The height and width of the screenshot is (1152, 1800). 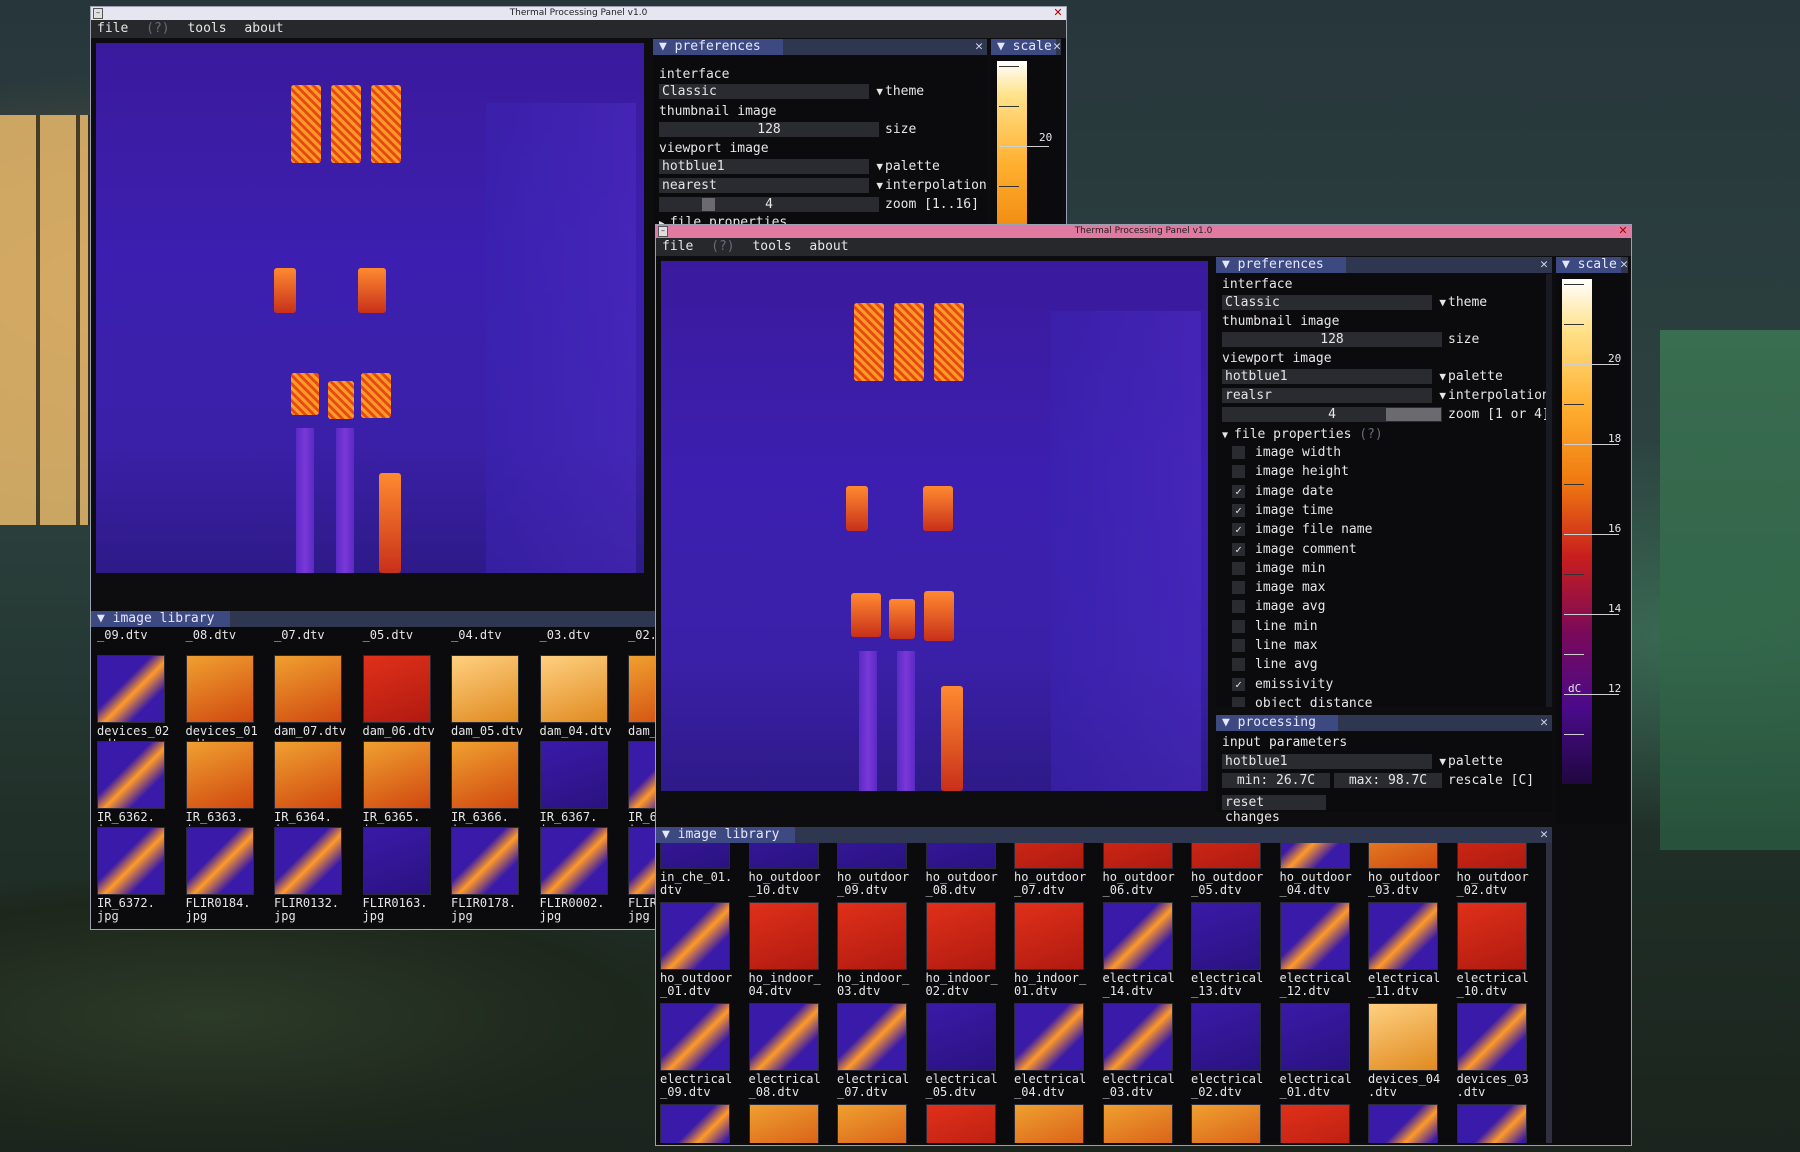 What do you see at coordinates (1392, 510) in the screenshot?
I see `file-property-item: ✓ image time` at bounding box center [1392, 510].